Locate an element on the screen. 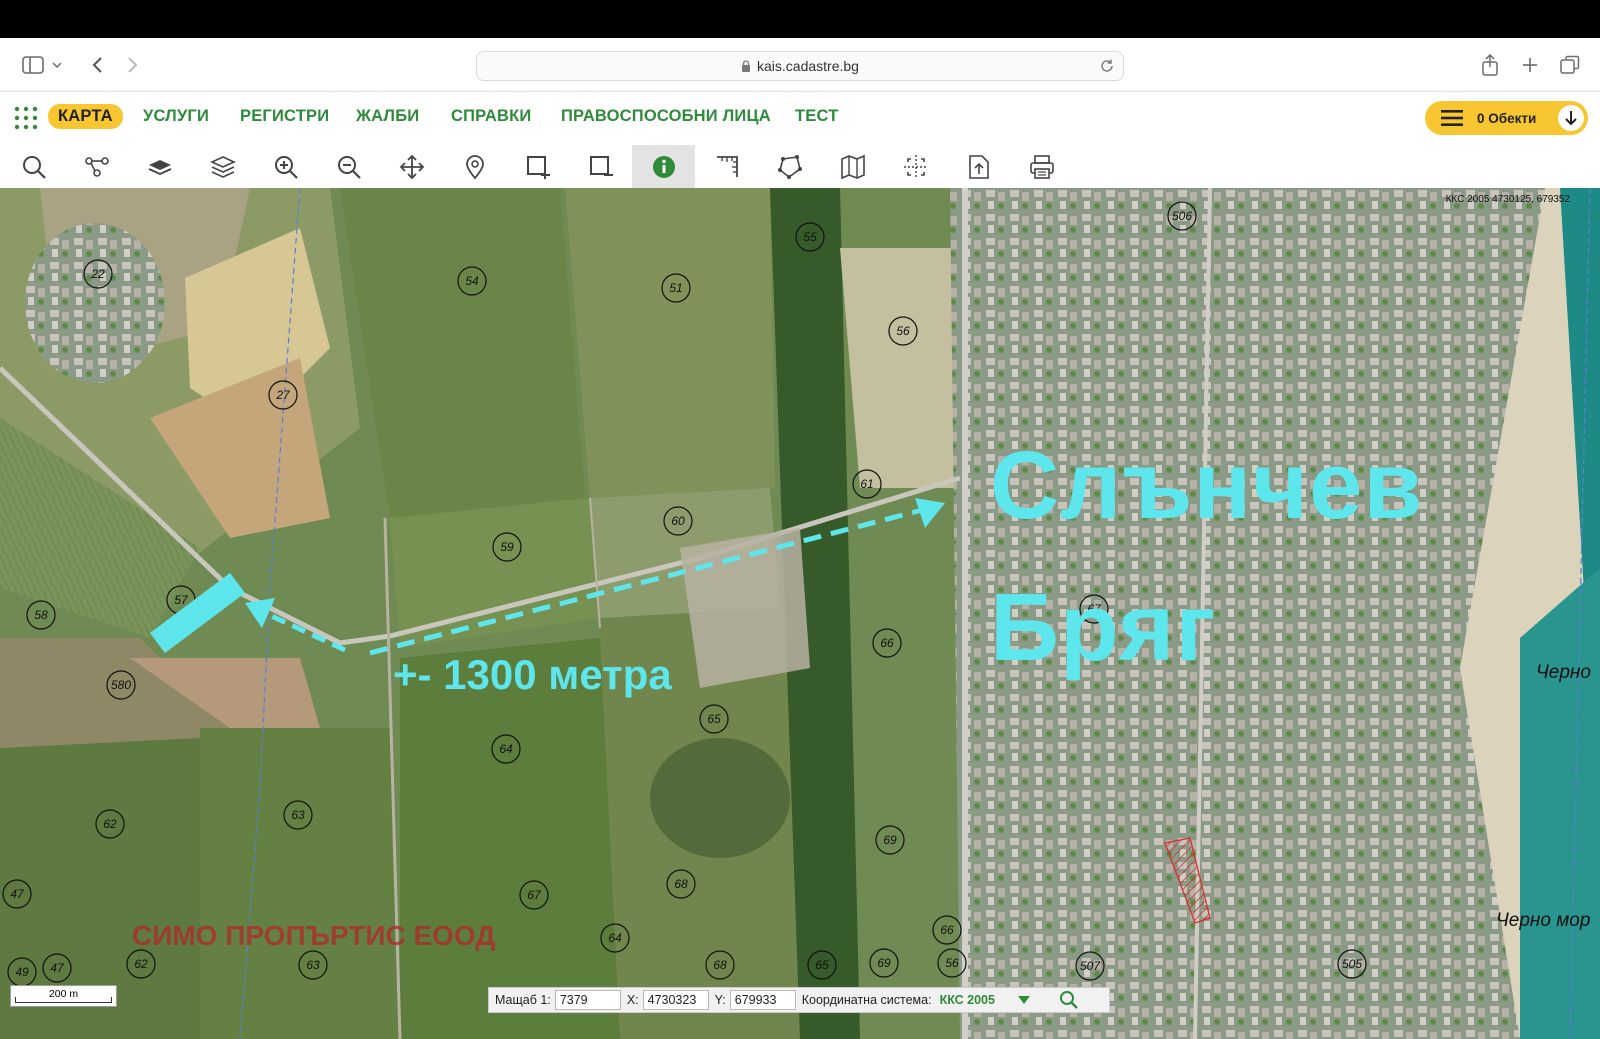  crosshair-icon is located at coordinates (915, 166).